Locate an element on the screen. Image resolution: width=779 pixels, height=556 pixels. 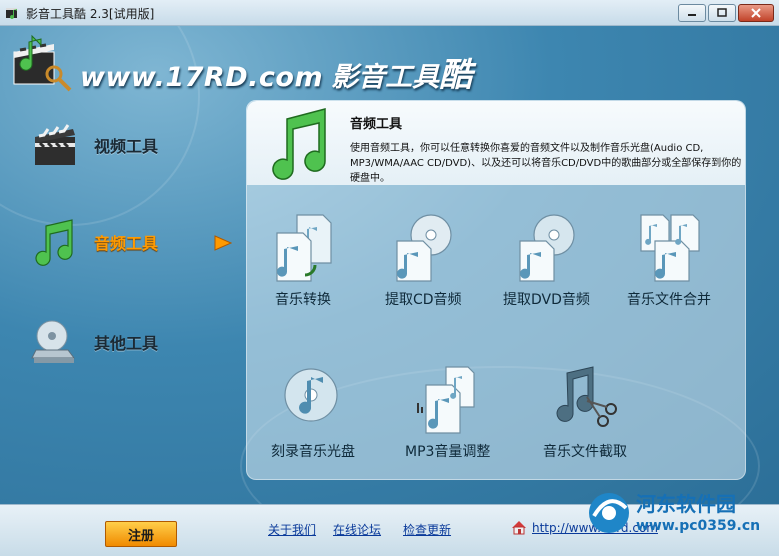
tool-label: 提取DVD音频 is located at coordinates (546, 300).